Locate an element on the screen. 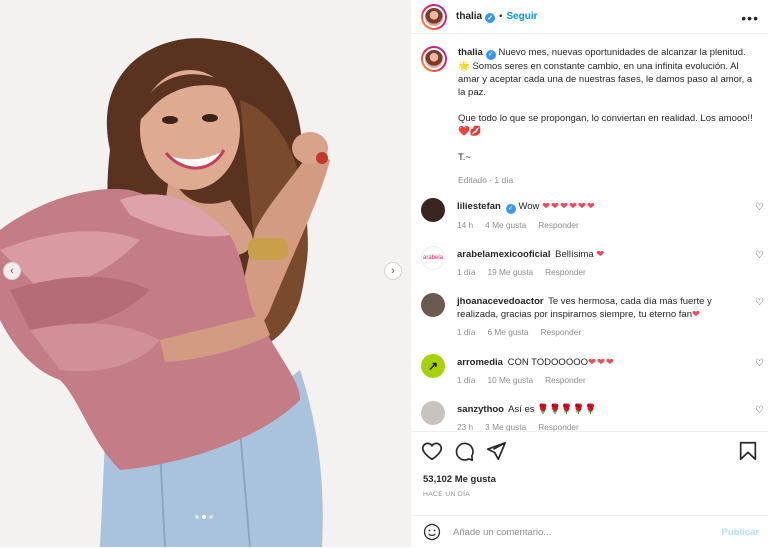 This screenshot has width=768, height=548. comment-time: 14 h is located at coordinates (465, 225).